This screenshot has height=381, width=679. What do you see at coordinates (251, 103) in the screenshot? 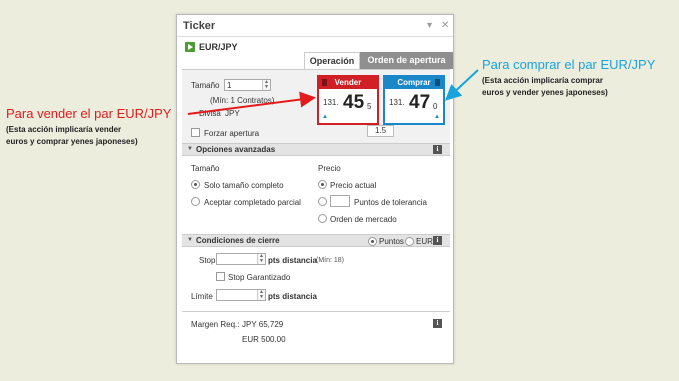
I see `sell-arrow` at bounding box center [251, 103].